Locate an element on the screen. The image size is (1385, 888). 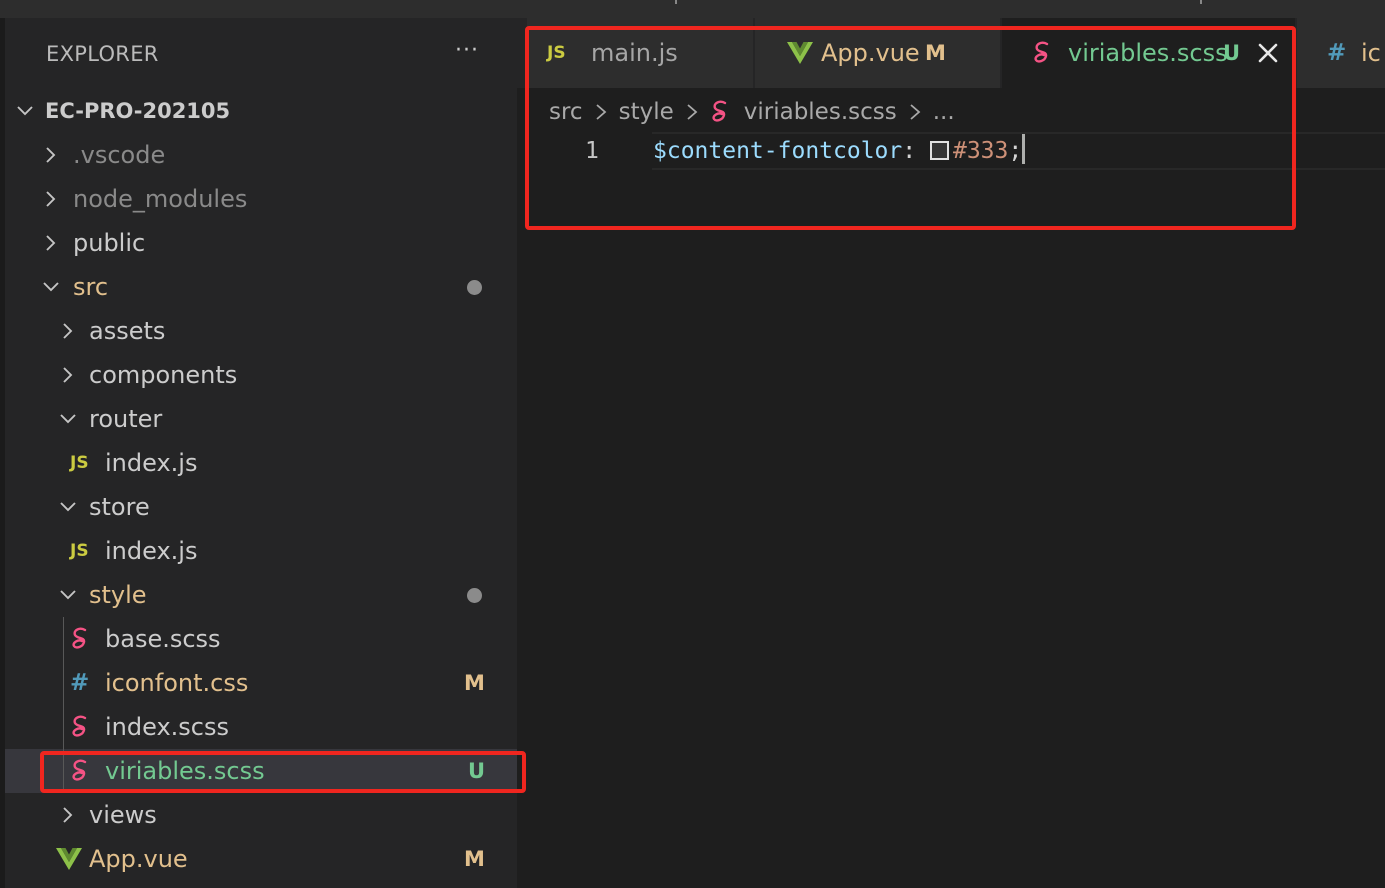
tab-label: ic is located at coordinates (1371, 53).